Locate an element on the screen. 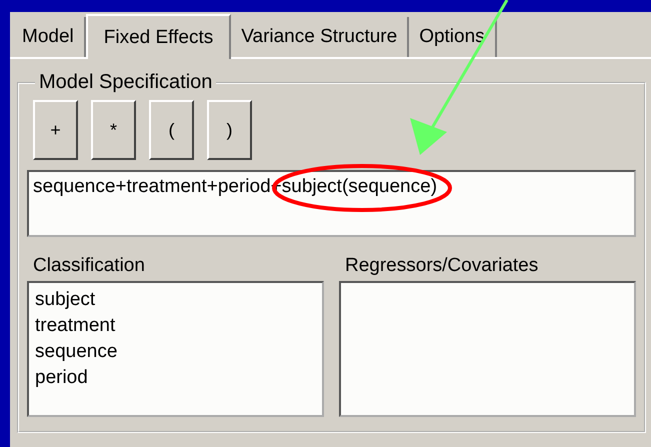 This screenshot has height=447, width=651. list-item: sequence is located at coordinates (175, 352).